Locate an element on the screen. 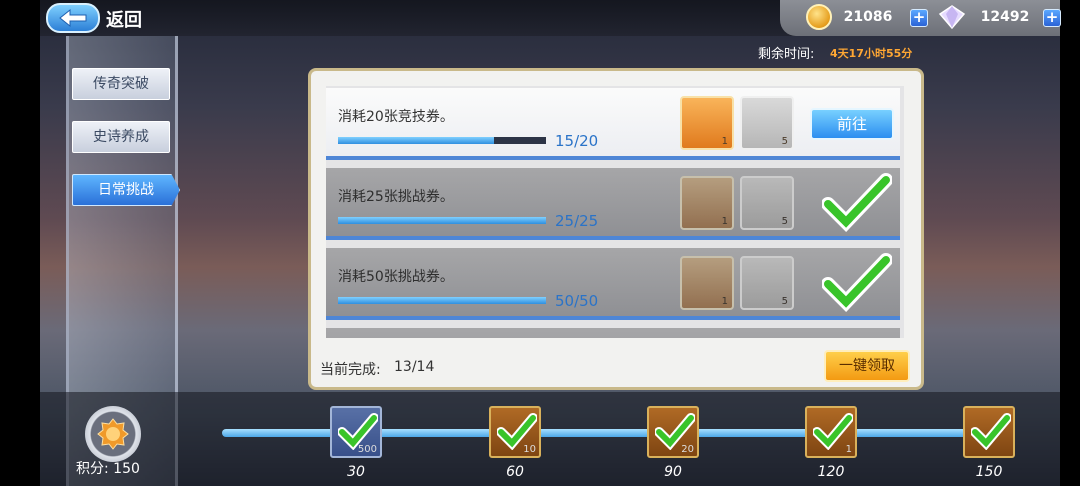  task-row: 消耗50张挑战券。 50/50 1 5 is located at coordinates (613, 284).